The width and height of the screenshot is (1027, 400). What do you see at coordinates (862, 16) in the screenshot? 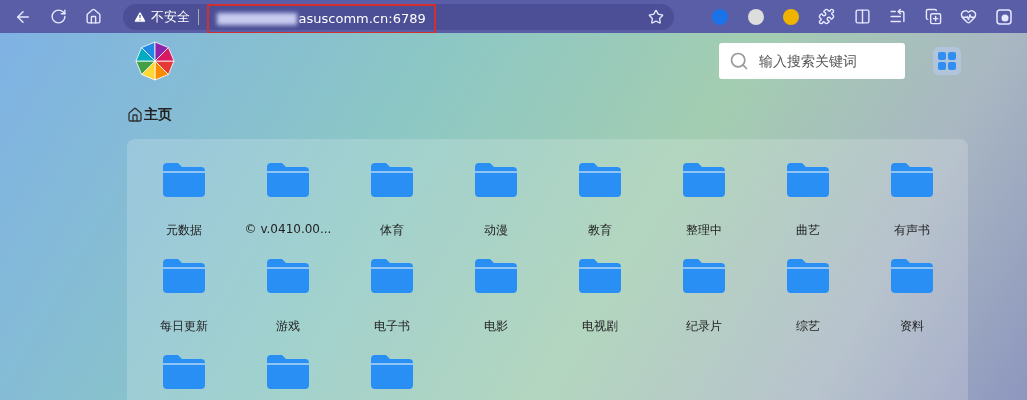
I see `split-screen-icon` at bounding box center [862, 16].